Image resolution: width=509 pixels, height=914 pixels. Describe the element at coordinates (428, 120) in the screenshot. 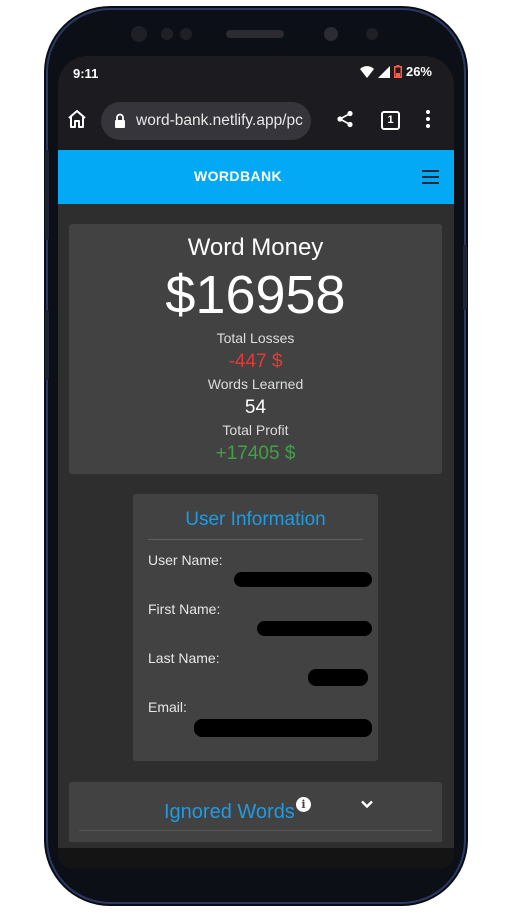

I see `more-menu-icon` at that location.